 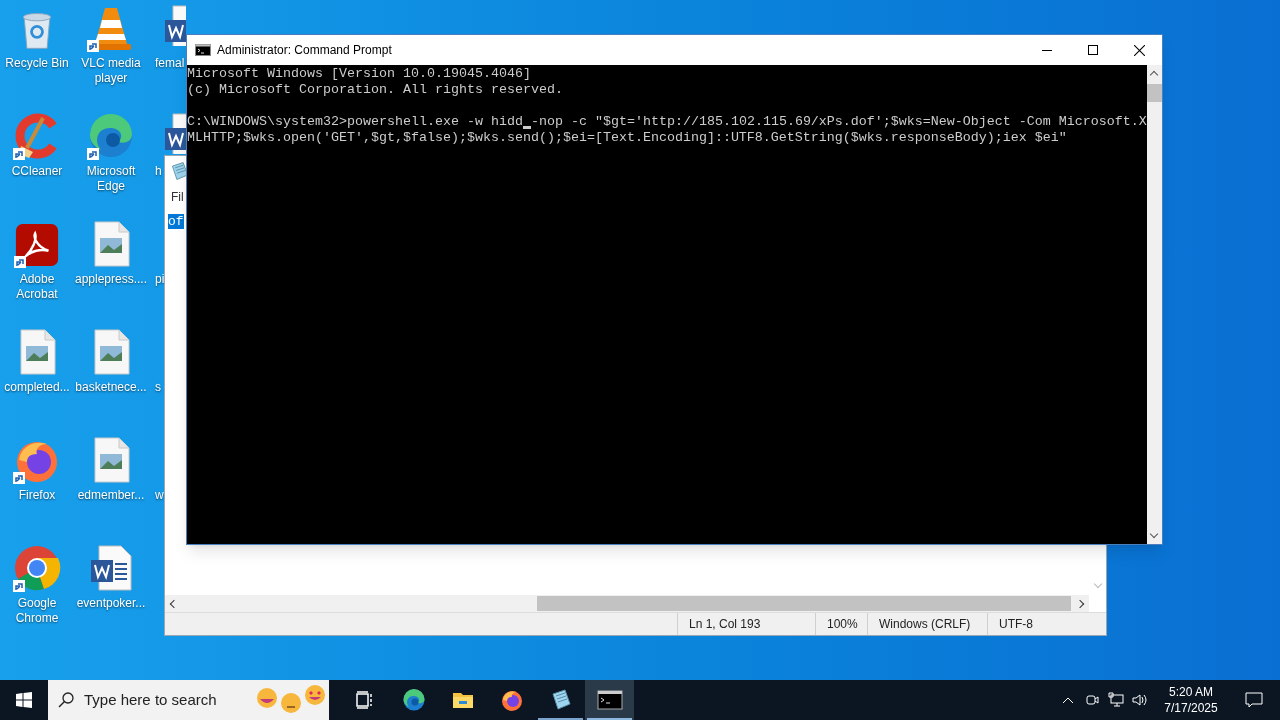 I want to click on icon-label: w, so click(x=159, y=495).